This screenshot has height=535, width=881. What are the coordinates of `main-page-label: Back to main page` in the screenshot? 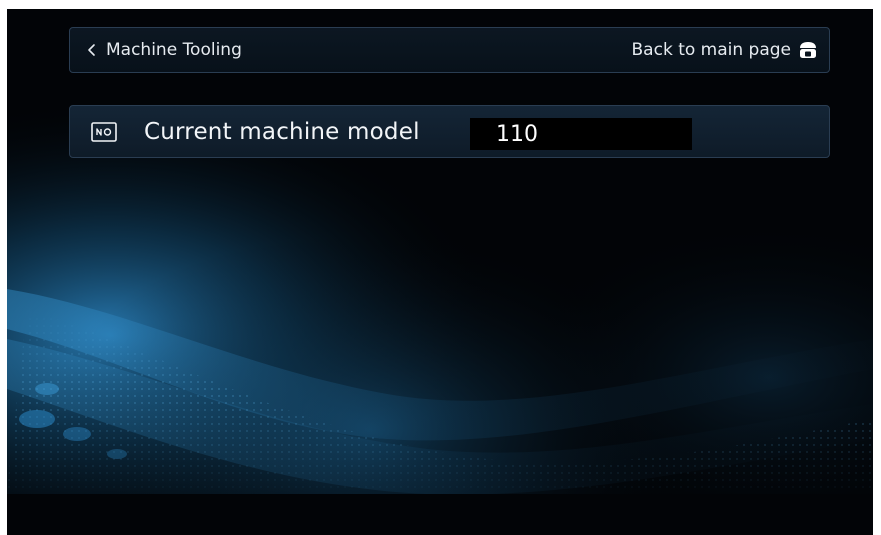 It's located at (711, 50).